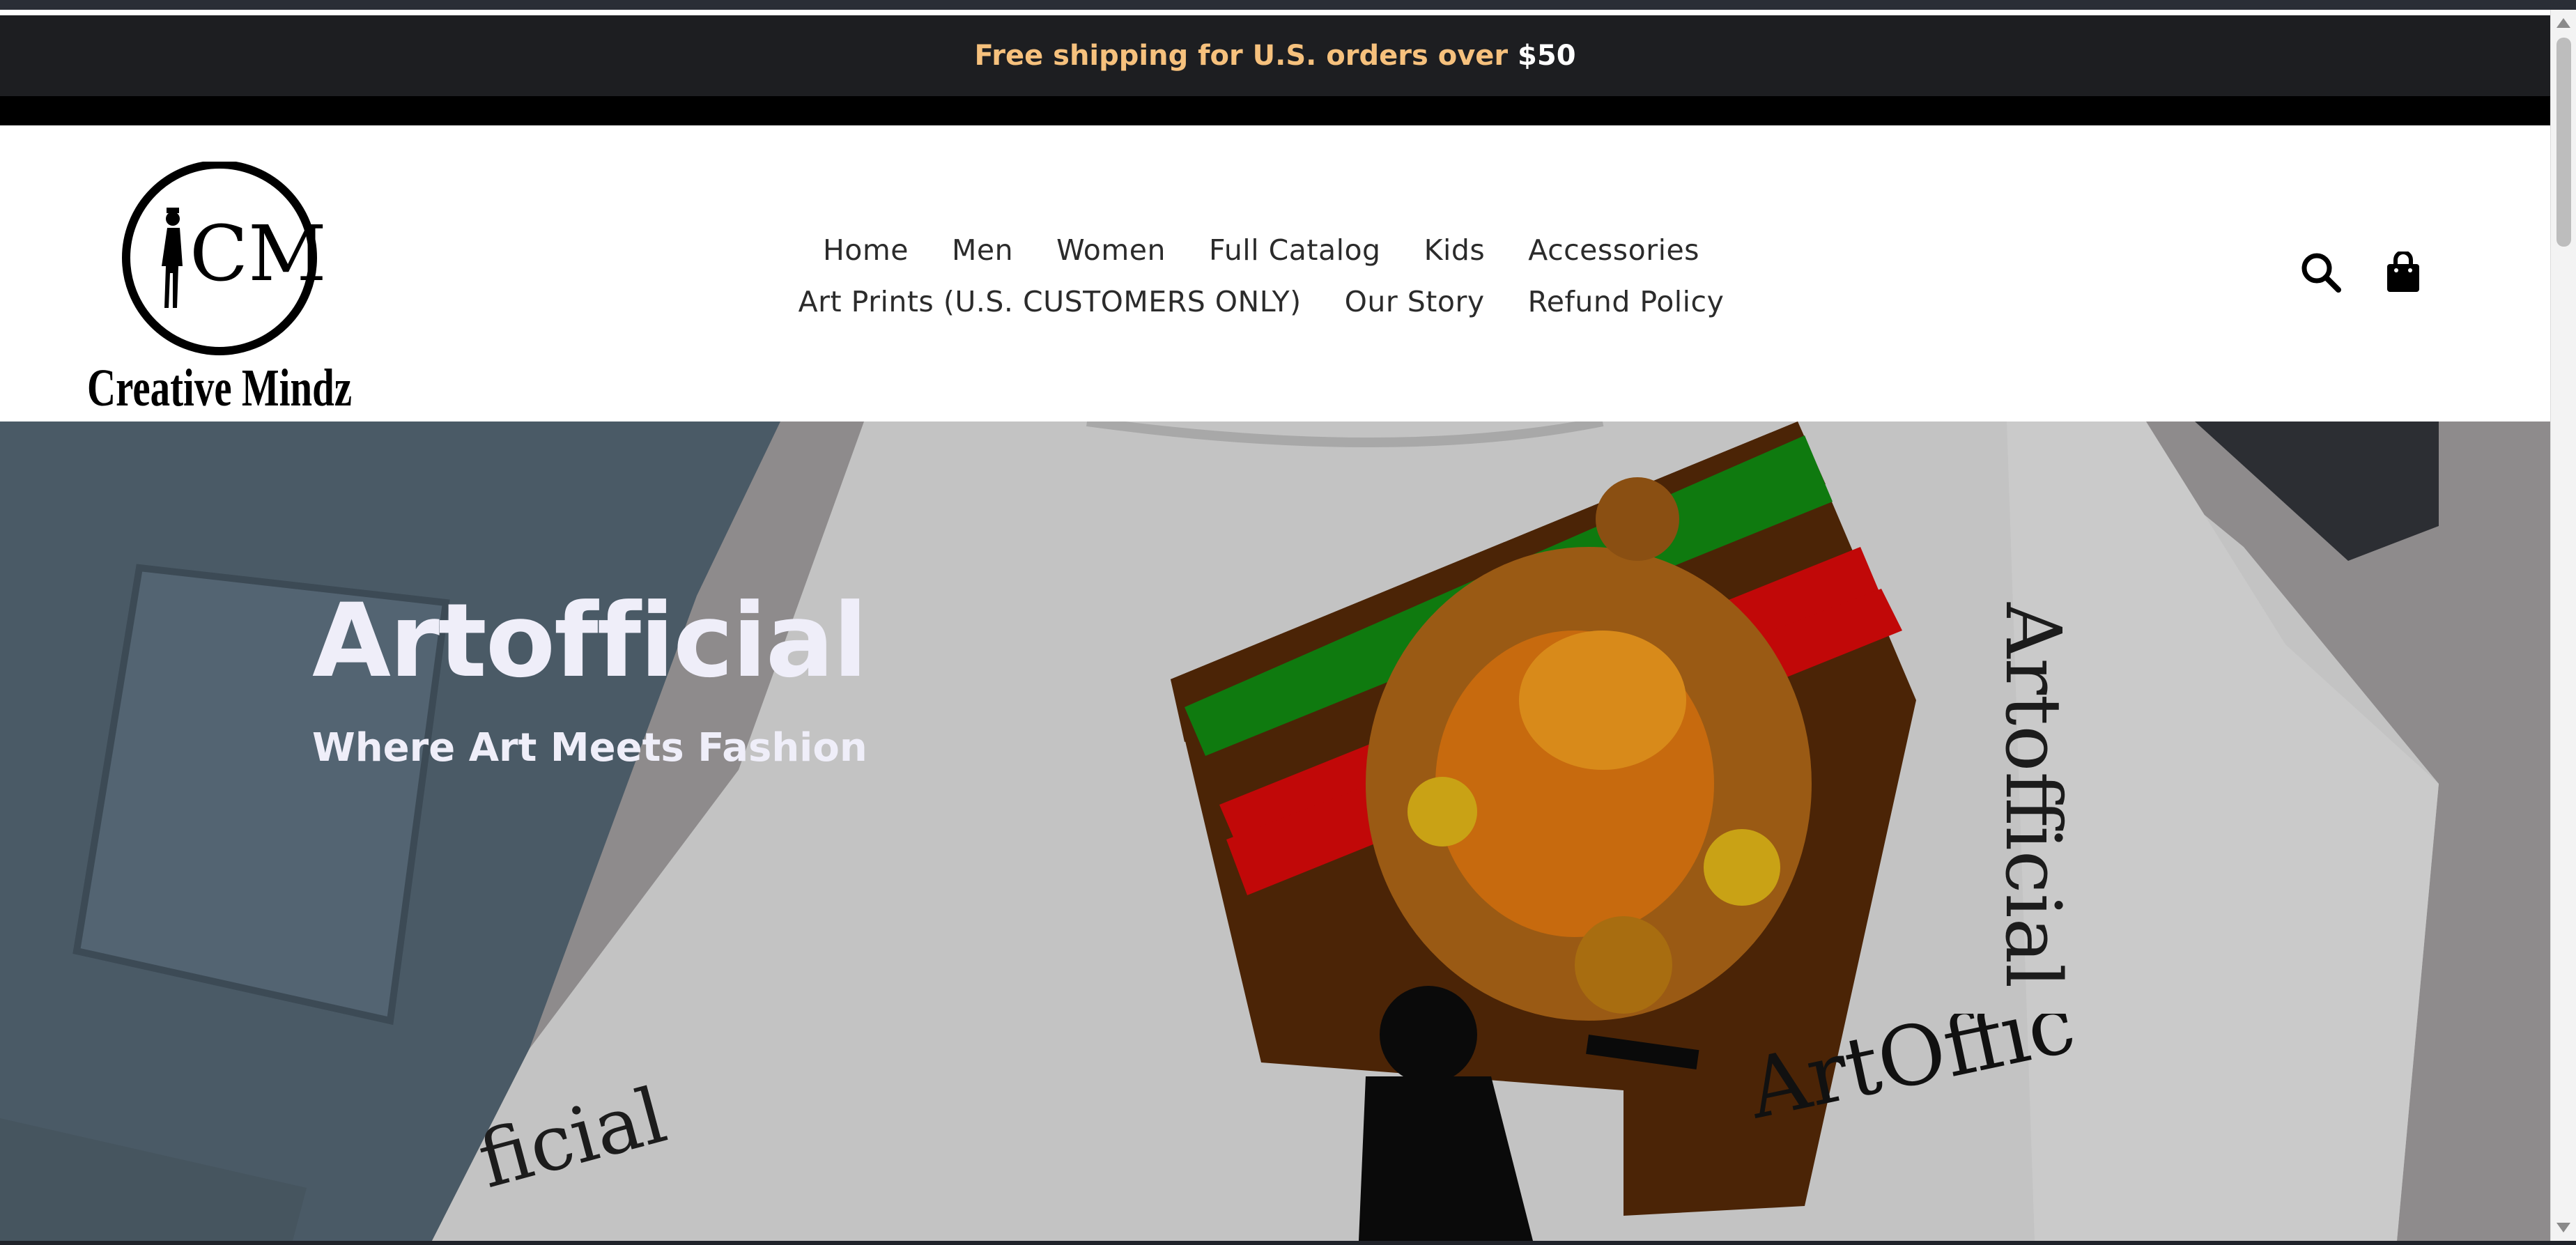  What do you see at coordinates (1626, 301) in the screenshot?
I see `nav-link-refund-policy: Refund Policy` at bounding box center [1626, 301].